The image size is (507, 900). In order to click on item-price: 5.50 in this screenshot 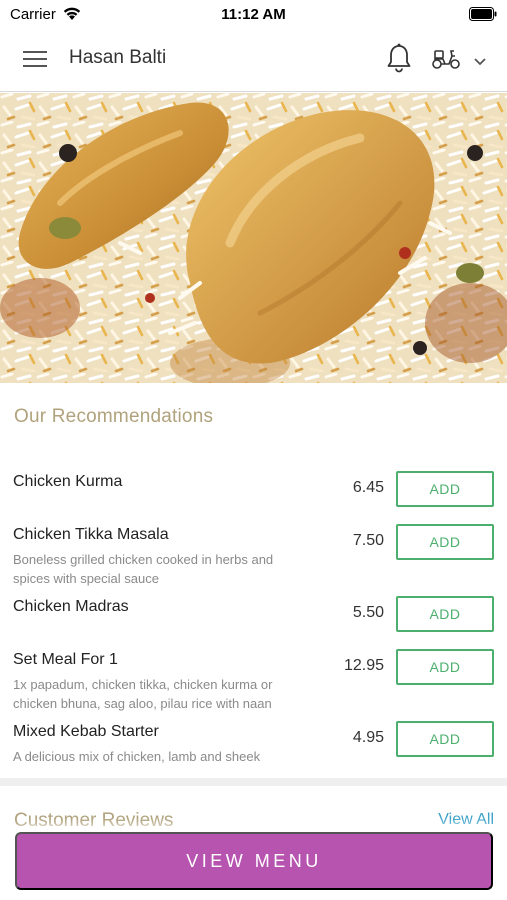, I will do `click(368, 612)`.